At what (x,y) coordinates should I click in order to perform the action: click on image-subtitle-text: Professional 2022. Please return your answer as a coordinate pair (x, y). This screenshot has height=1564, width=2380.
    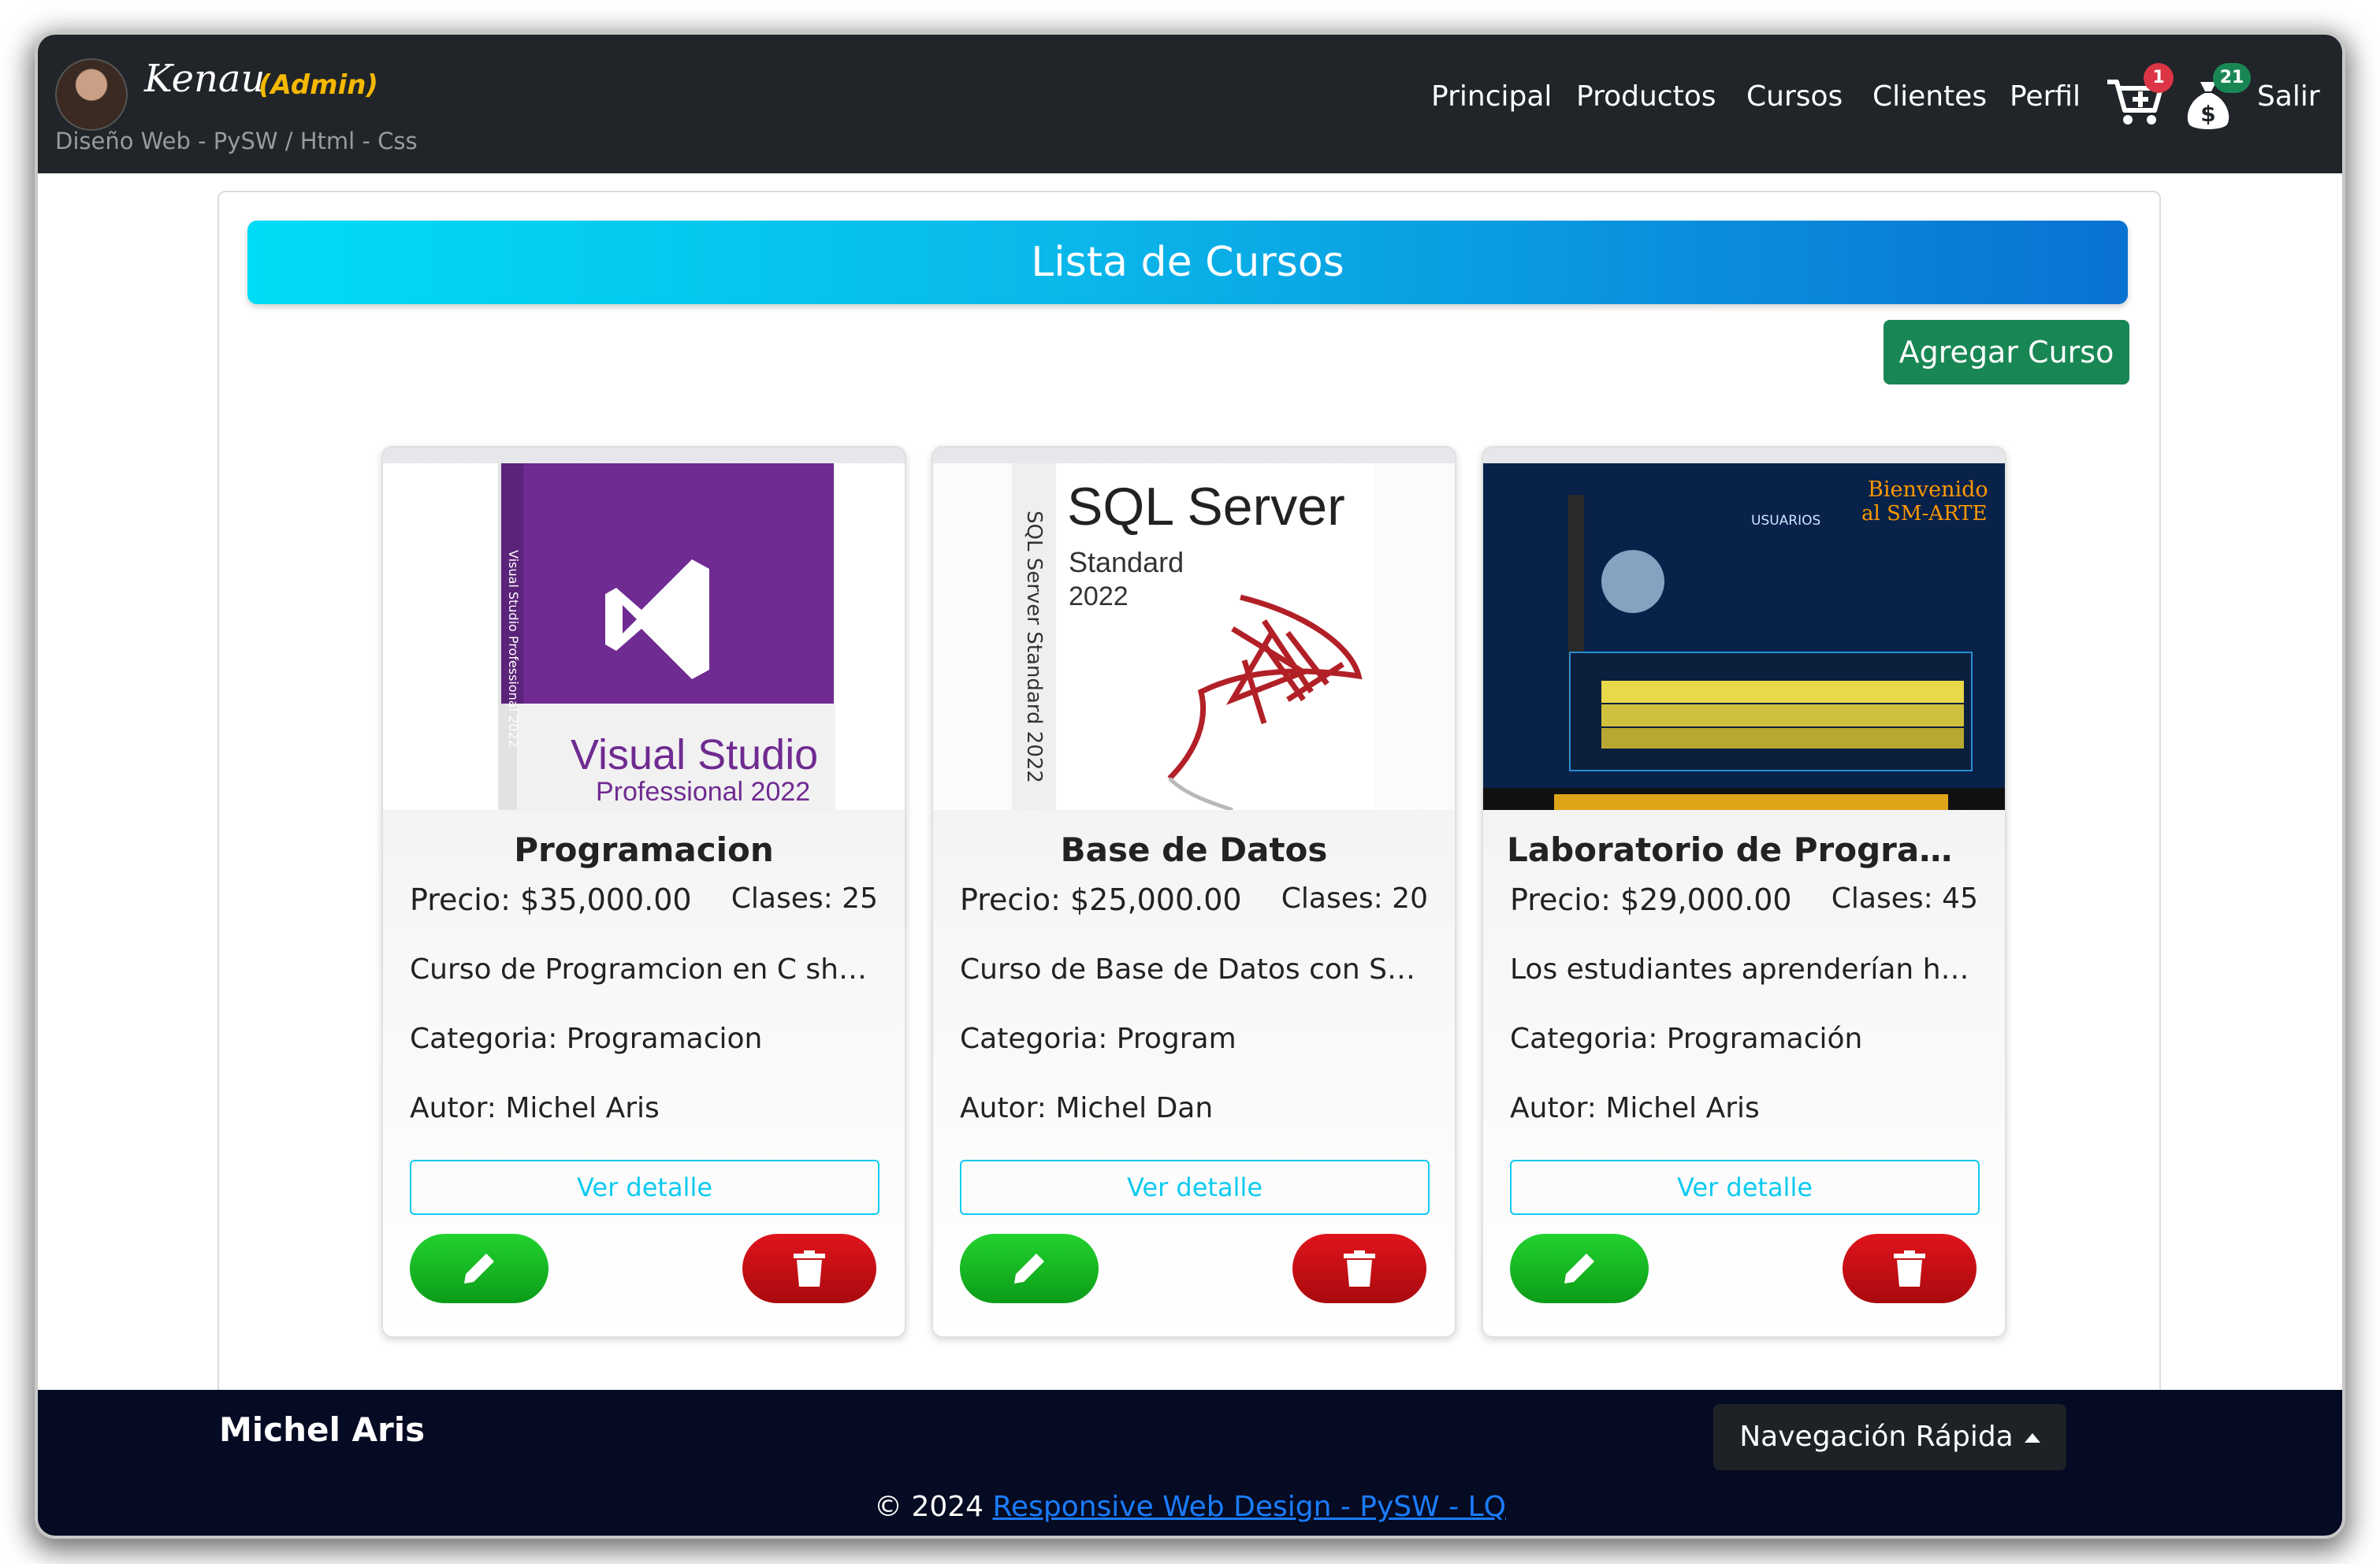
    Looking at the image, I should click on (703, 792).